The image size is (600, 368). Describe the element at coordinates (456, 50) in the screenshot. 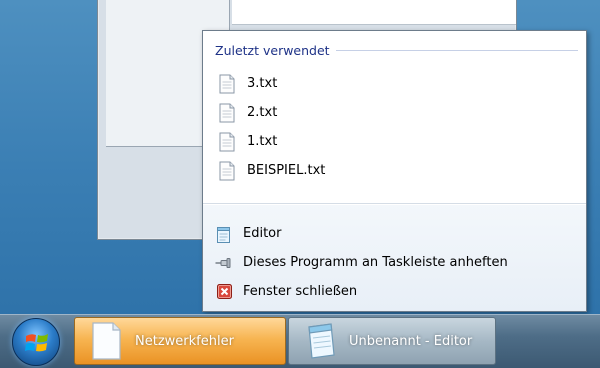

I see `section-divider` at that location.